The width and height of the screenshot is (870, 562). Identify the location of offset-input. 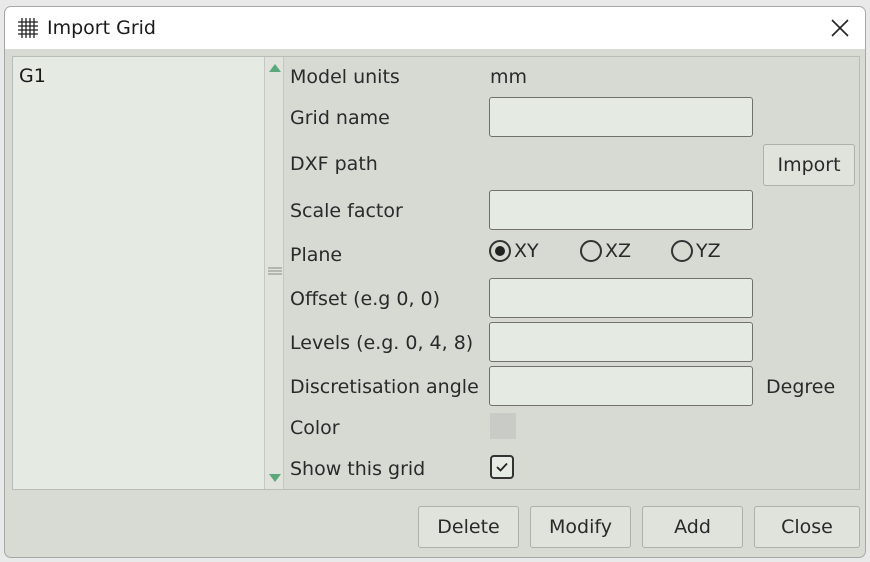
(621, 298).